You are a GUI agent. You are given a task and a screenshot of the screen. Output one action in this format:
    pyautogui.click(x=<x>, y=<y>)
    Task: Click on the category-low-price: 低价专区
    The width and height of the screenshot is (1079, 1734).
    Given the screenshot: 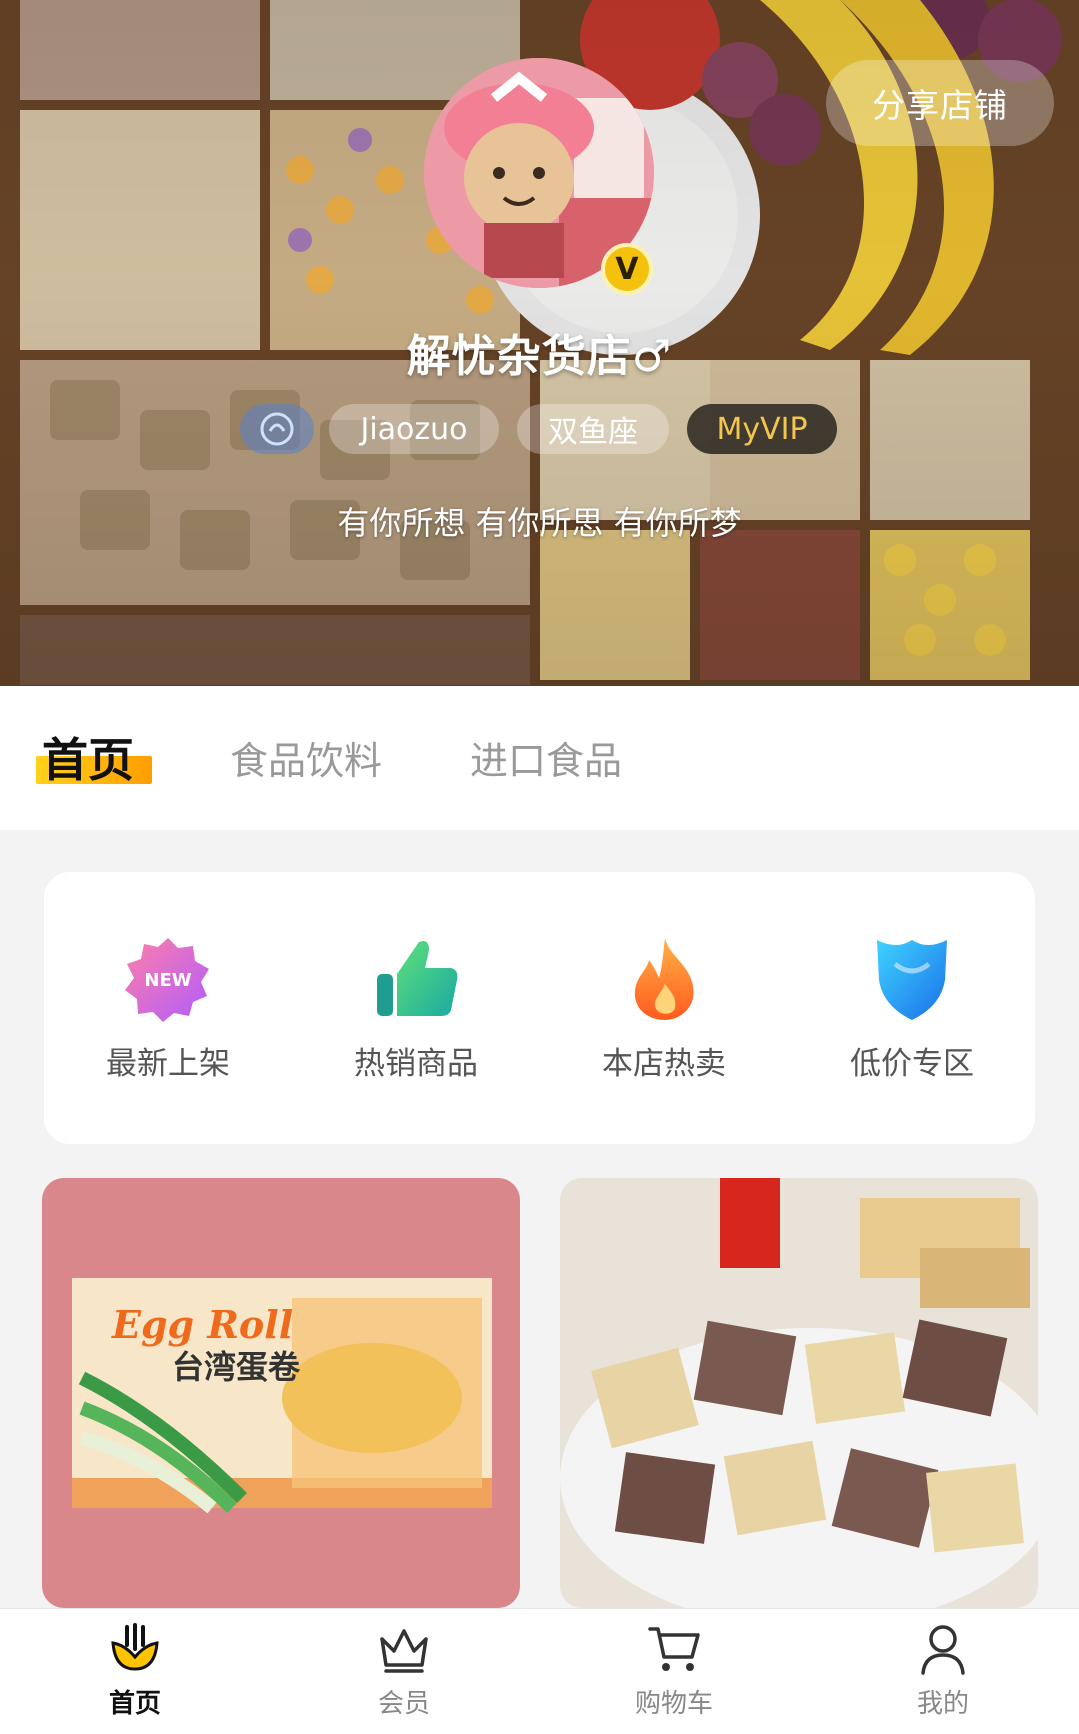 What is the action you would take?
    pyautogui.click(x=912, y=1008)
    